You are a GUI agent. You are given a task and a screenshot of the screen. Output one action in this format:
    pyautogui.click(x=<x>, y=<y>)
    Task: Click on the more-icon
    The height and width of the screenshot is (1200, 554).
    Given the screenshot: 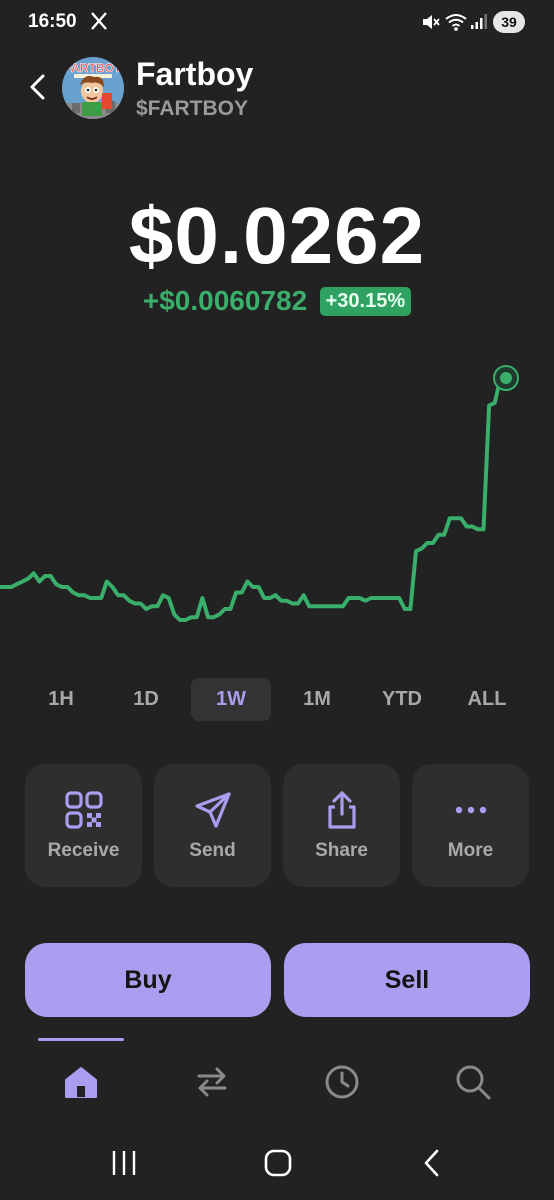 What is the action you would take?
    pyautogui.click(x=471, y=810)
    